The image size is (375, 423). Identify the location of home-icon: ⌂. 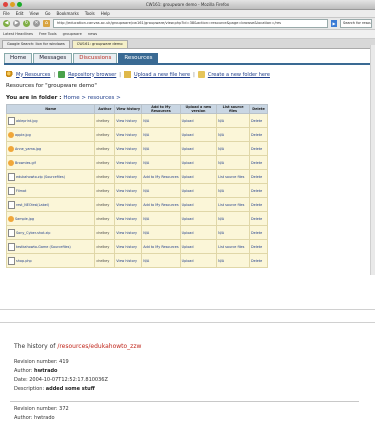
(46, 23).